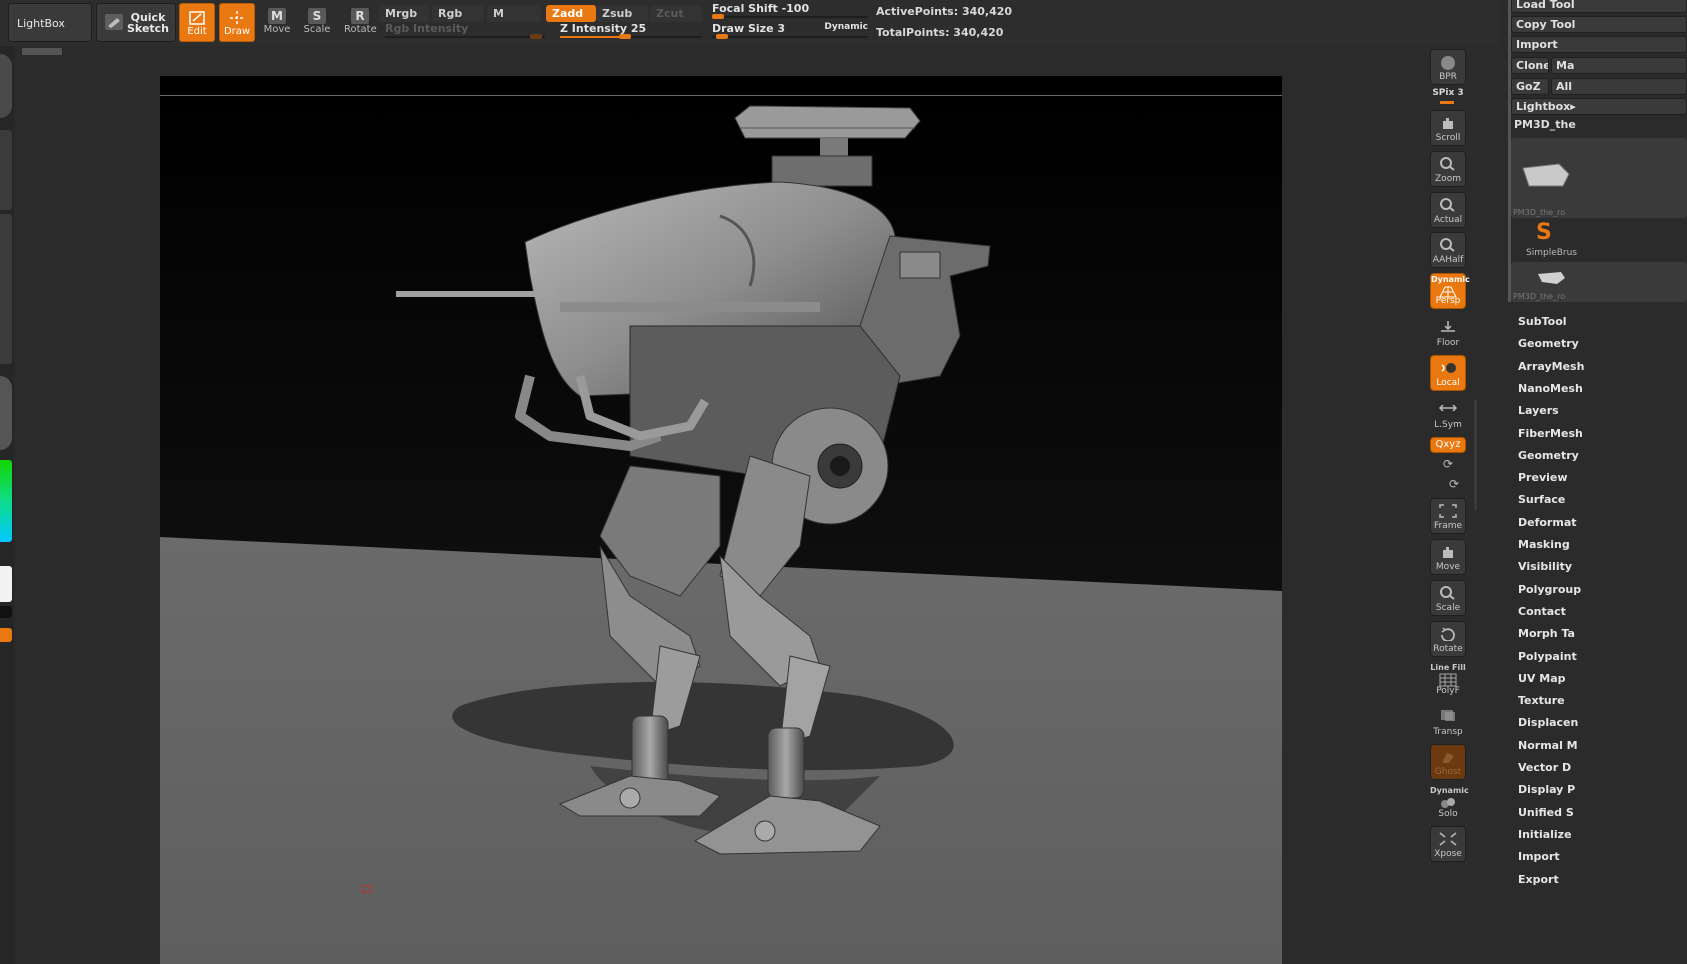 This screenshot has height=964, width=1687. Describe the element at coordinates (676, 13) in the screenshot. I see `zcut-toggle: Zcut` at that location.